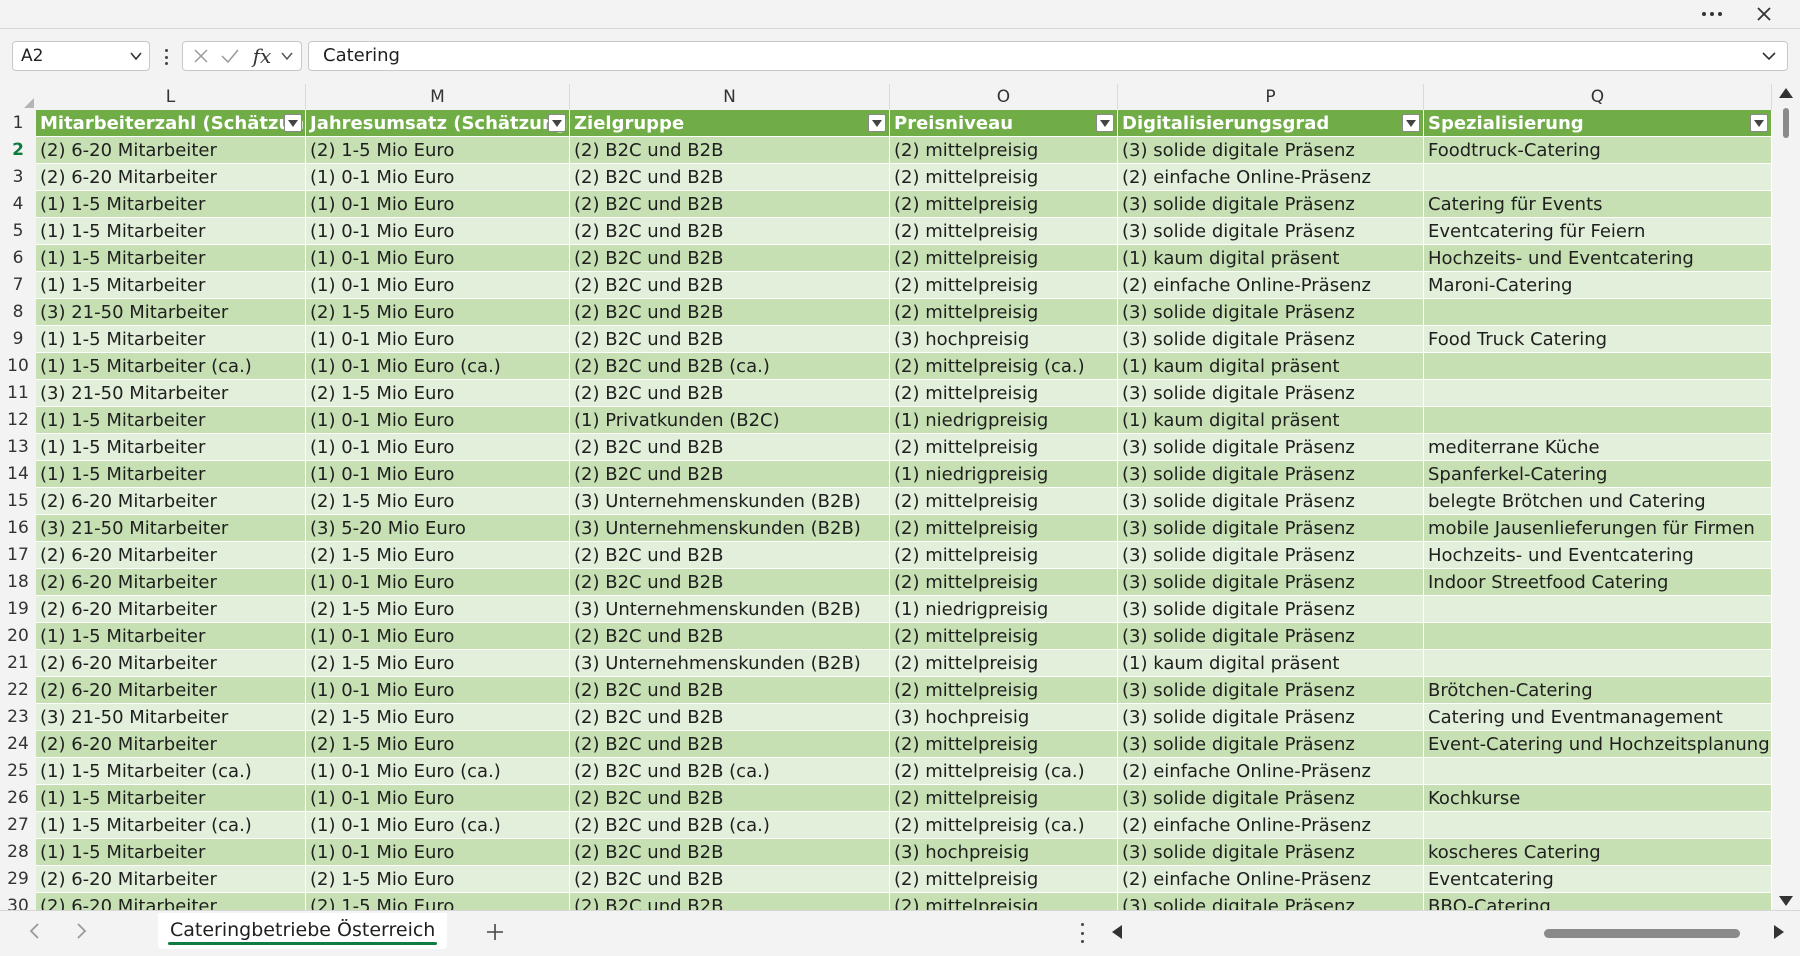 This screenshot has width=1800, height=956. Describe the element at coordinates (18, 852) in the screenshot. I see `row-number: 28` at that location.